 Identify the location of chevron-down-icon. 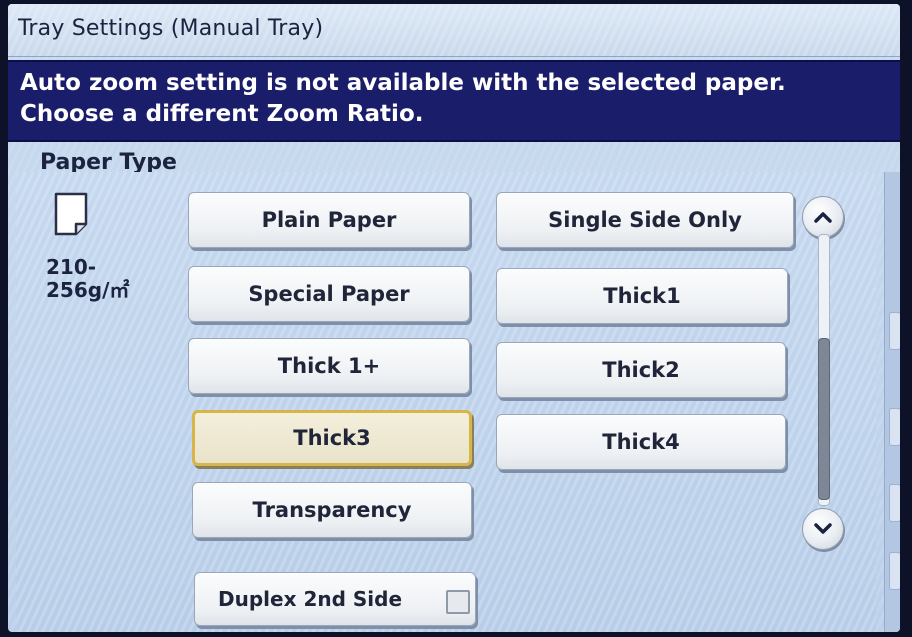
(823, 528).